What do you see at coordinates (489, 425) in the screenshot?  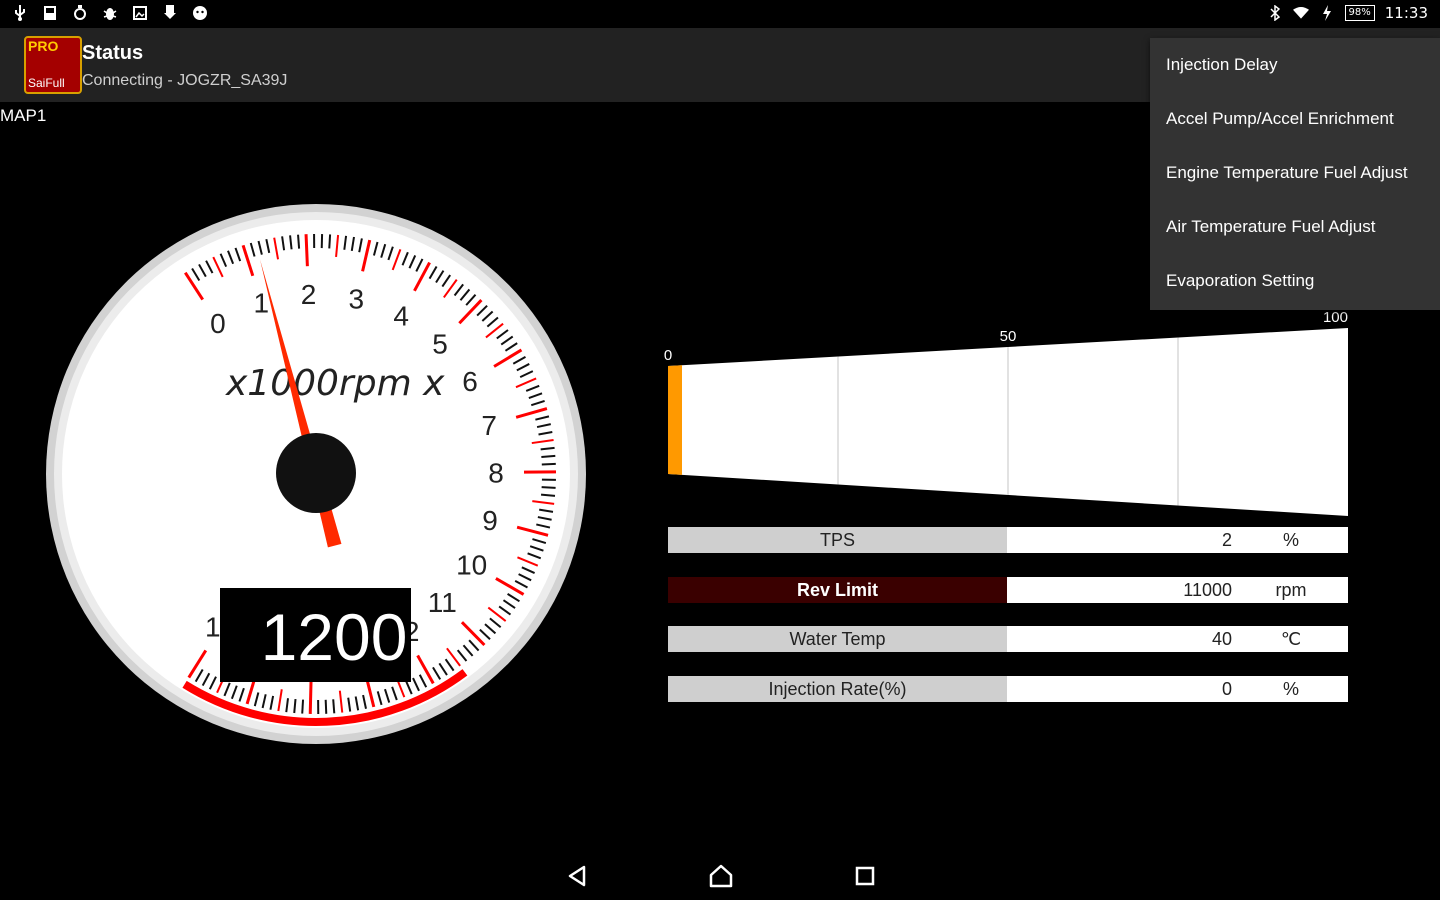 I see `gauge-label: 7` at bounding box center [489, 425].